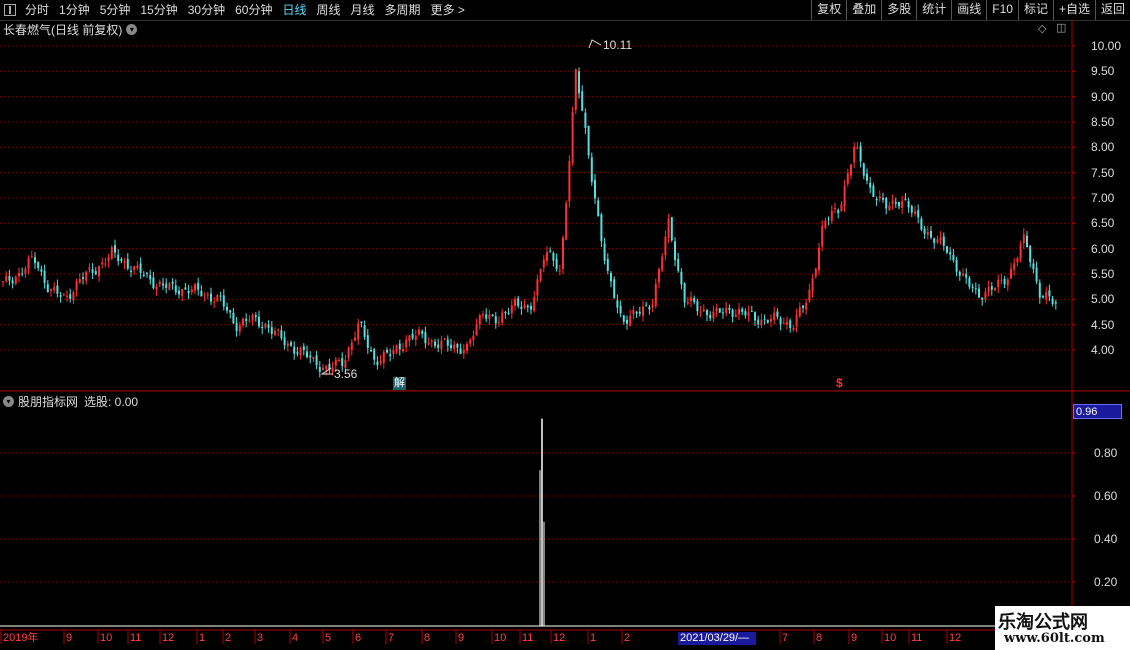  What do you see at coordinates (1054, 638) in the screenshot?
I see `watermark-url: www.60lt.com` at bounding box center [1054, 638].